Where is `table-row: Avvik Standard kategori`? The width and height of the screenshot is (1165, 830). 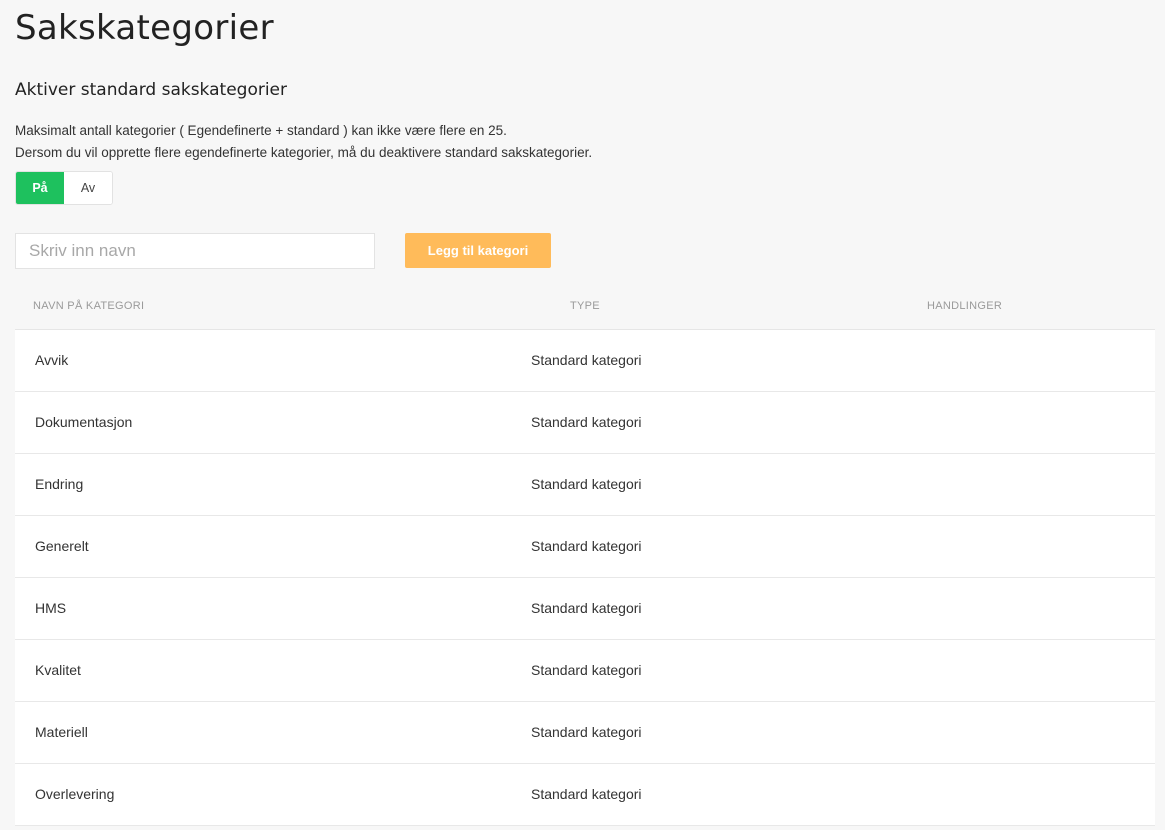
table-row: Avvik Standard kategori is located at coordinates (585, 361).